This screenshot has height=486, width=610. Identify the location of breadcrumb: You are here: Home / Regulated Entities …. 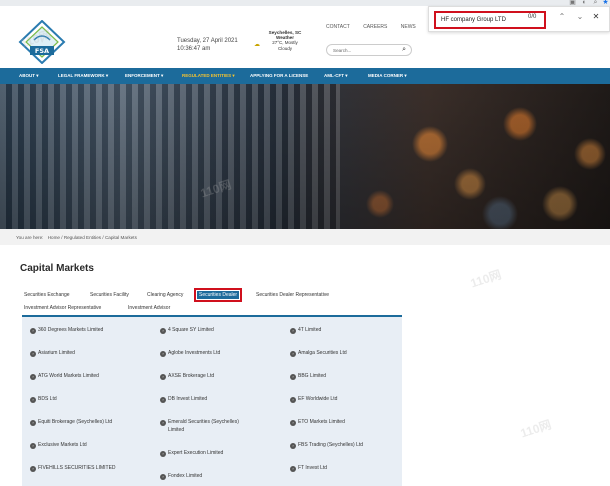
(305, 237).